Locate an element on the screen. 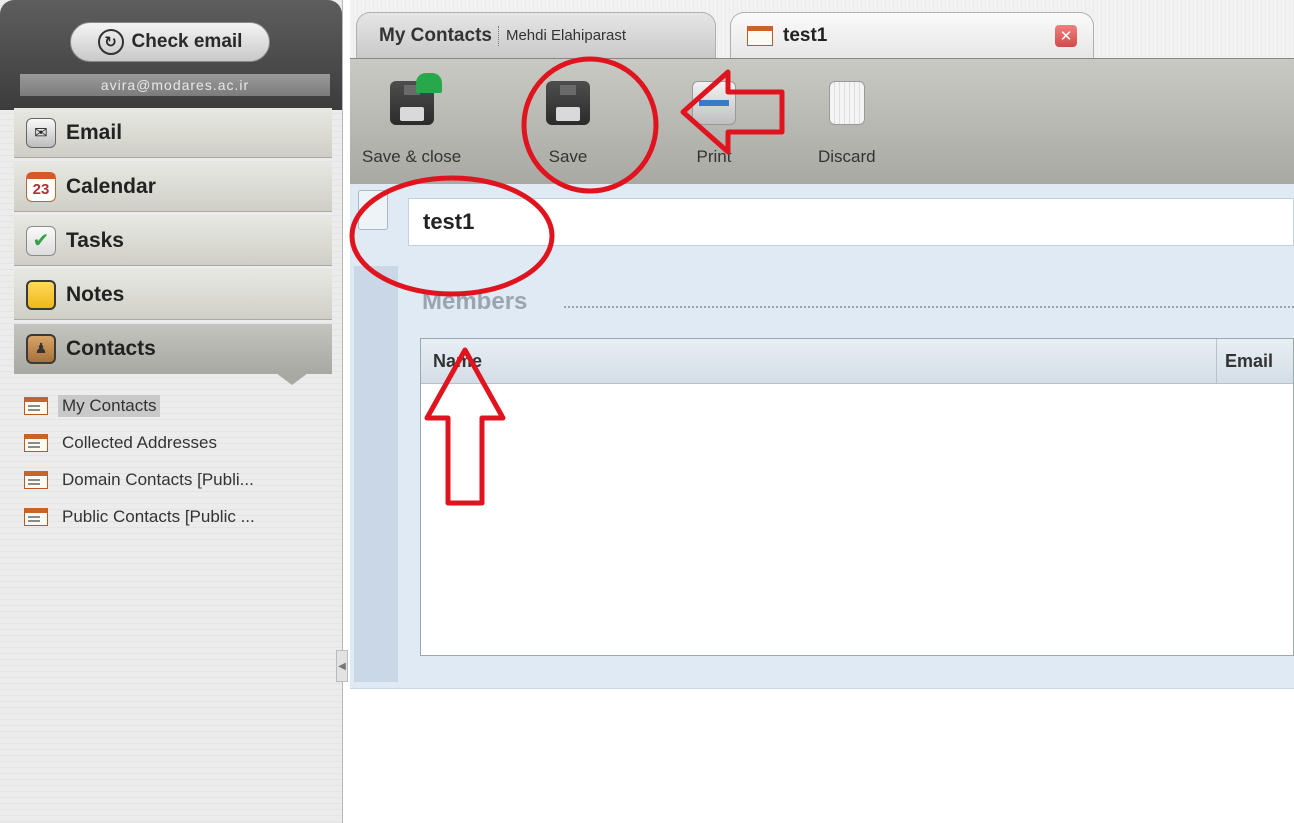 Image resolution: width=1294 pixels, height=823 pixels. tab-group-test1: test1 ✕ is located at coordinates (912, 35).